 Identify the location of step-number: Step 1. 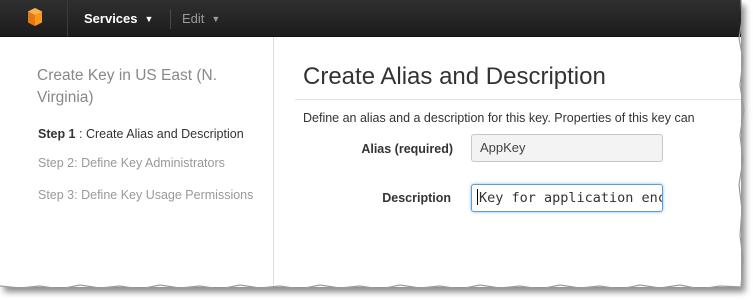
(57, 134).